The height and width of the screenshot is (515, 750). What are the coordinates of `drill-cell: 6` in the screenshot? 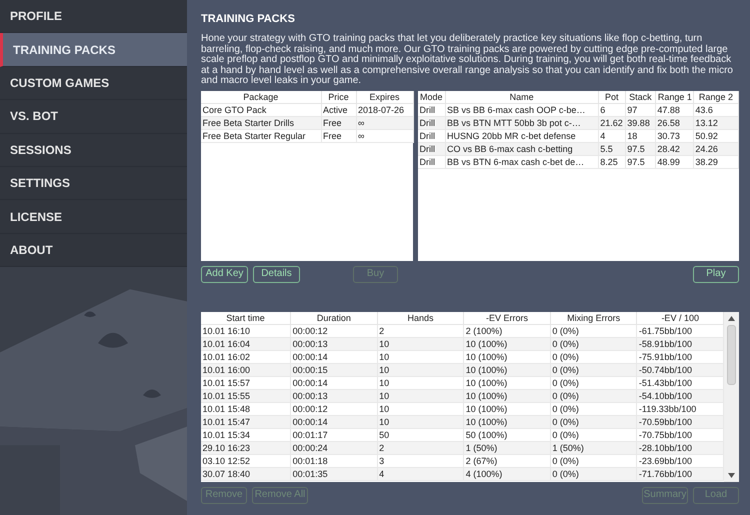 It's located at (612, 109).